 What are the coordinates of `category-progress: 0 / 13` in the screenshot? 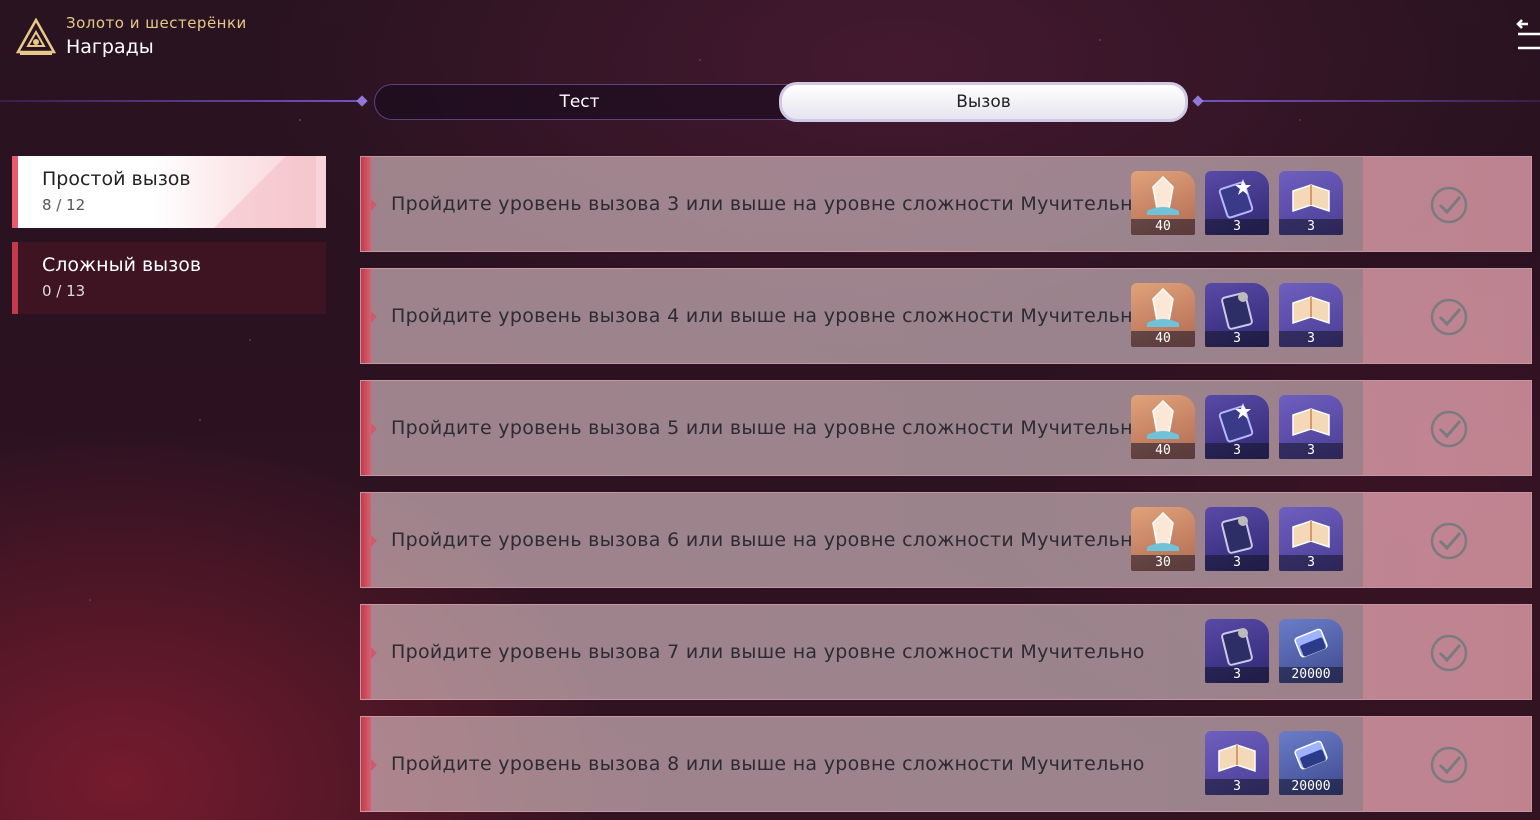 It's located at (64, 291).